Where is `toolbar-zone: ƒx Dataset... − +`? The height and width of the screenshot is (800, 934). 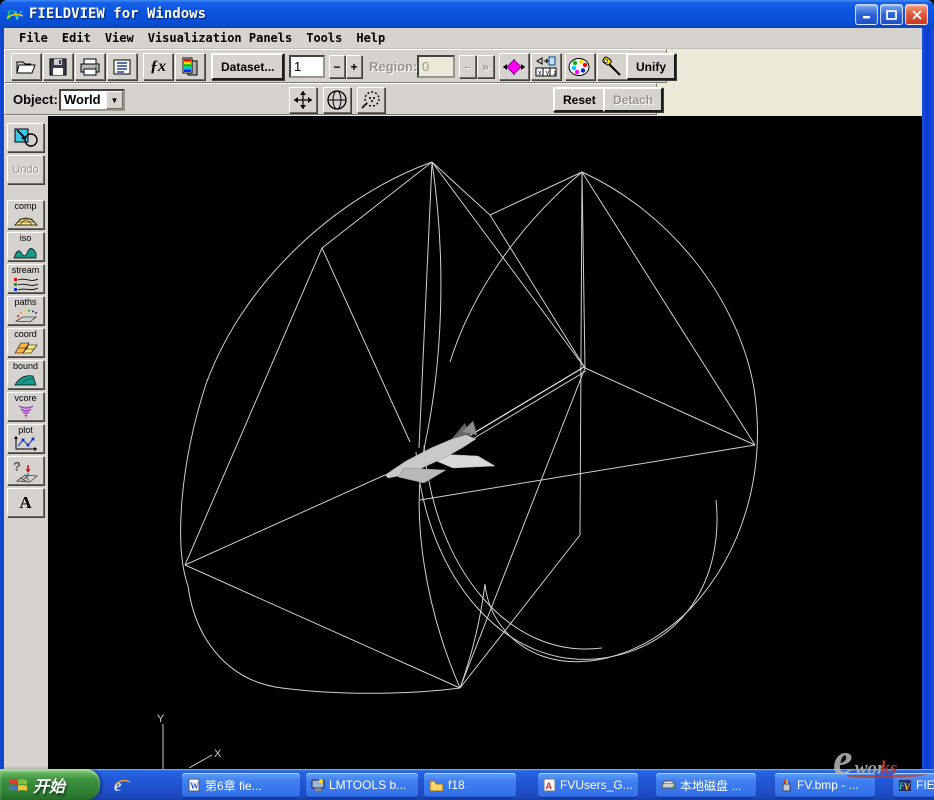 toolbar-zone: ƒx Dataset... − + is located at coordinates (463, 82).